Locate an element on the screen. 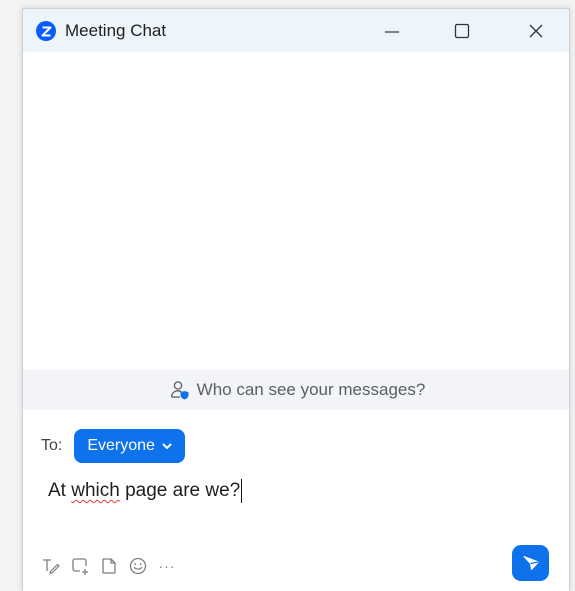  format-button is located at coordinates (51, 566).